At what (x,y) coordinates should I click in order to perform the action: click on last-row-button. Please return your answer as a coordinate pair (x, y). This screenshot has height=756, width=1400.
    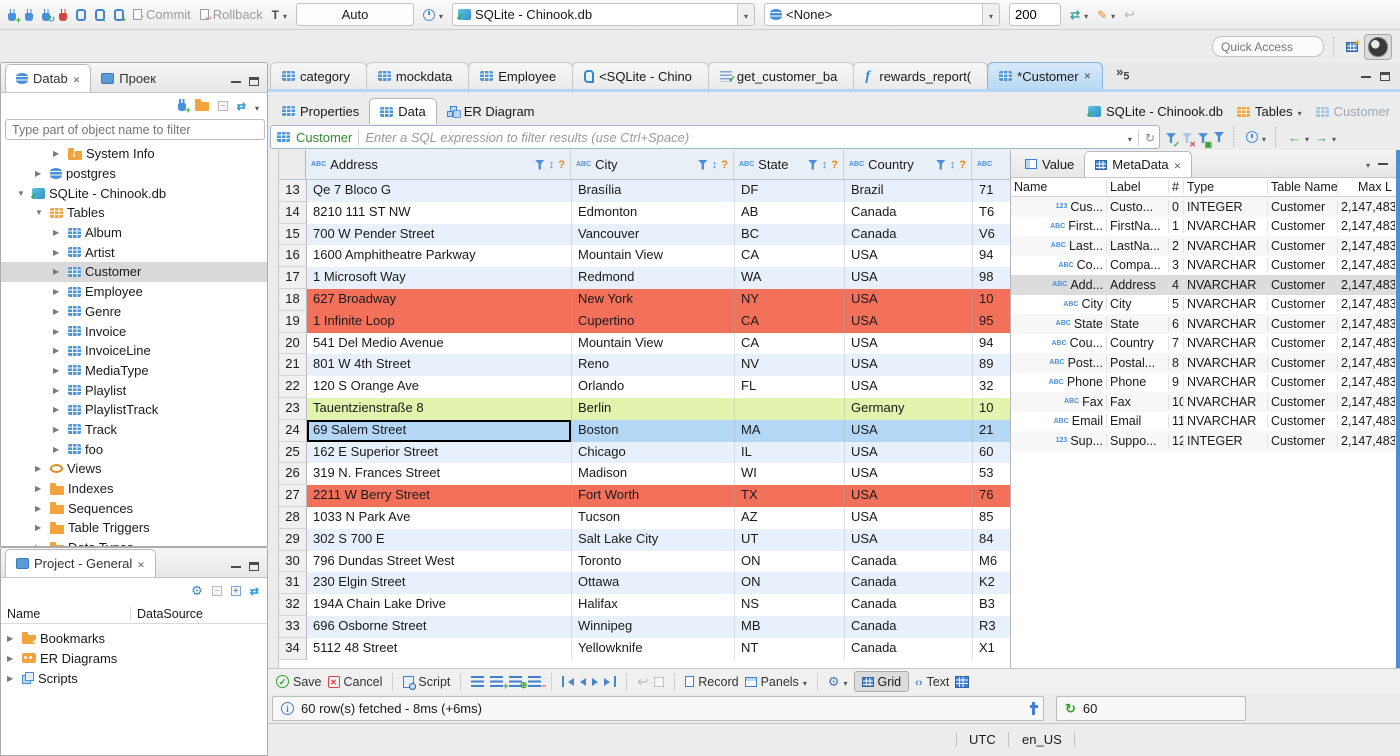
    Looking at the image, I should click on (610, 681).